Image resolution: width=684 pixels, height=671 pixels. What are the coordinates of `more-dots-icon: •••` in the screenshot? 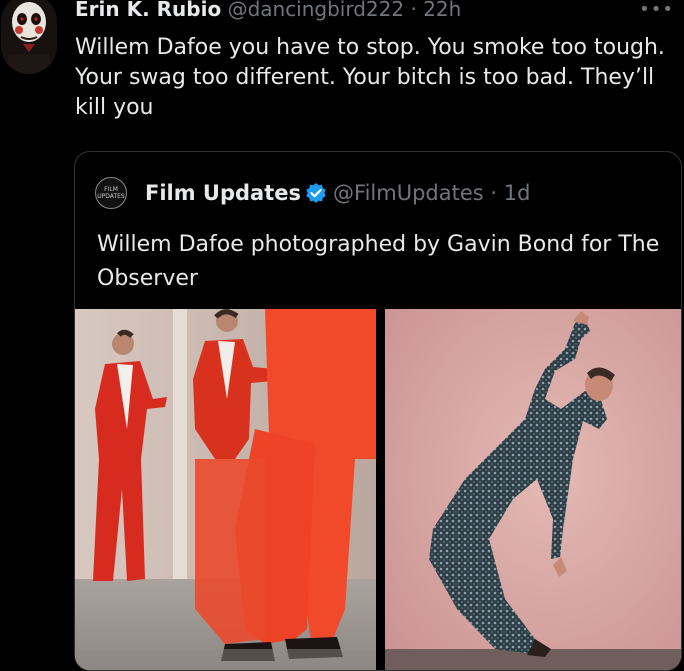 It's located at (656, 10).